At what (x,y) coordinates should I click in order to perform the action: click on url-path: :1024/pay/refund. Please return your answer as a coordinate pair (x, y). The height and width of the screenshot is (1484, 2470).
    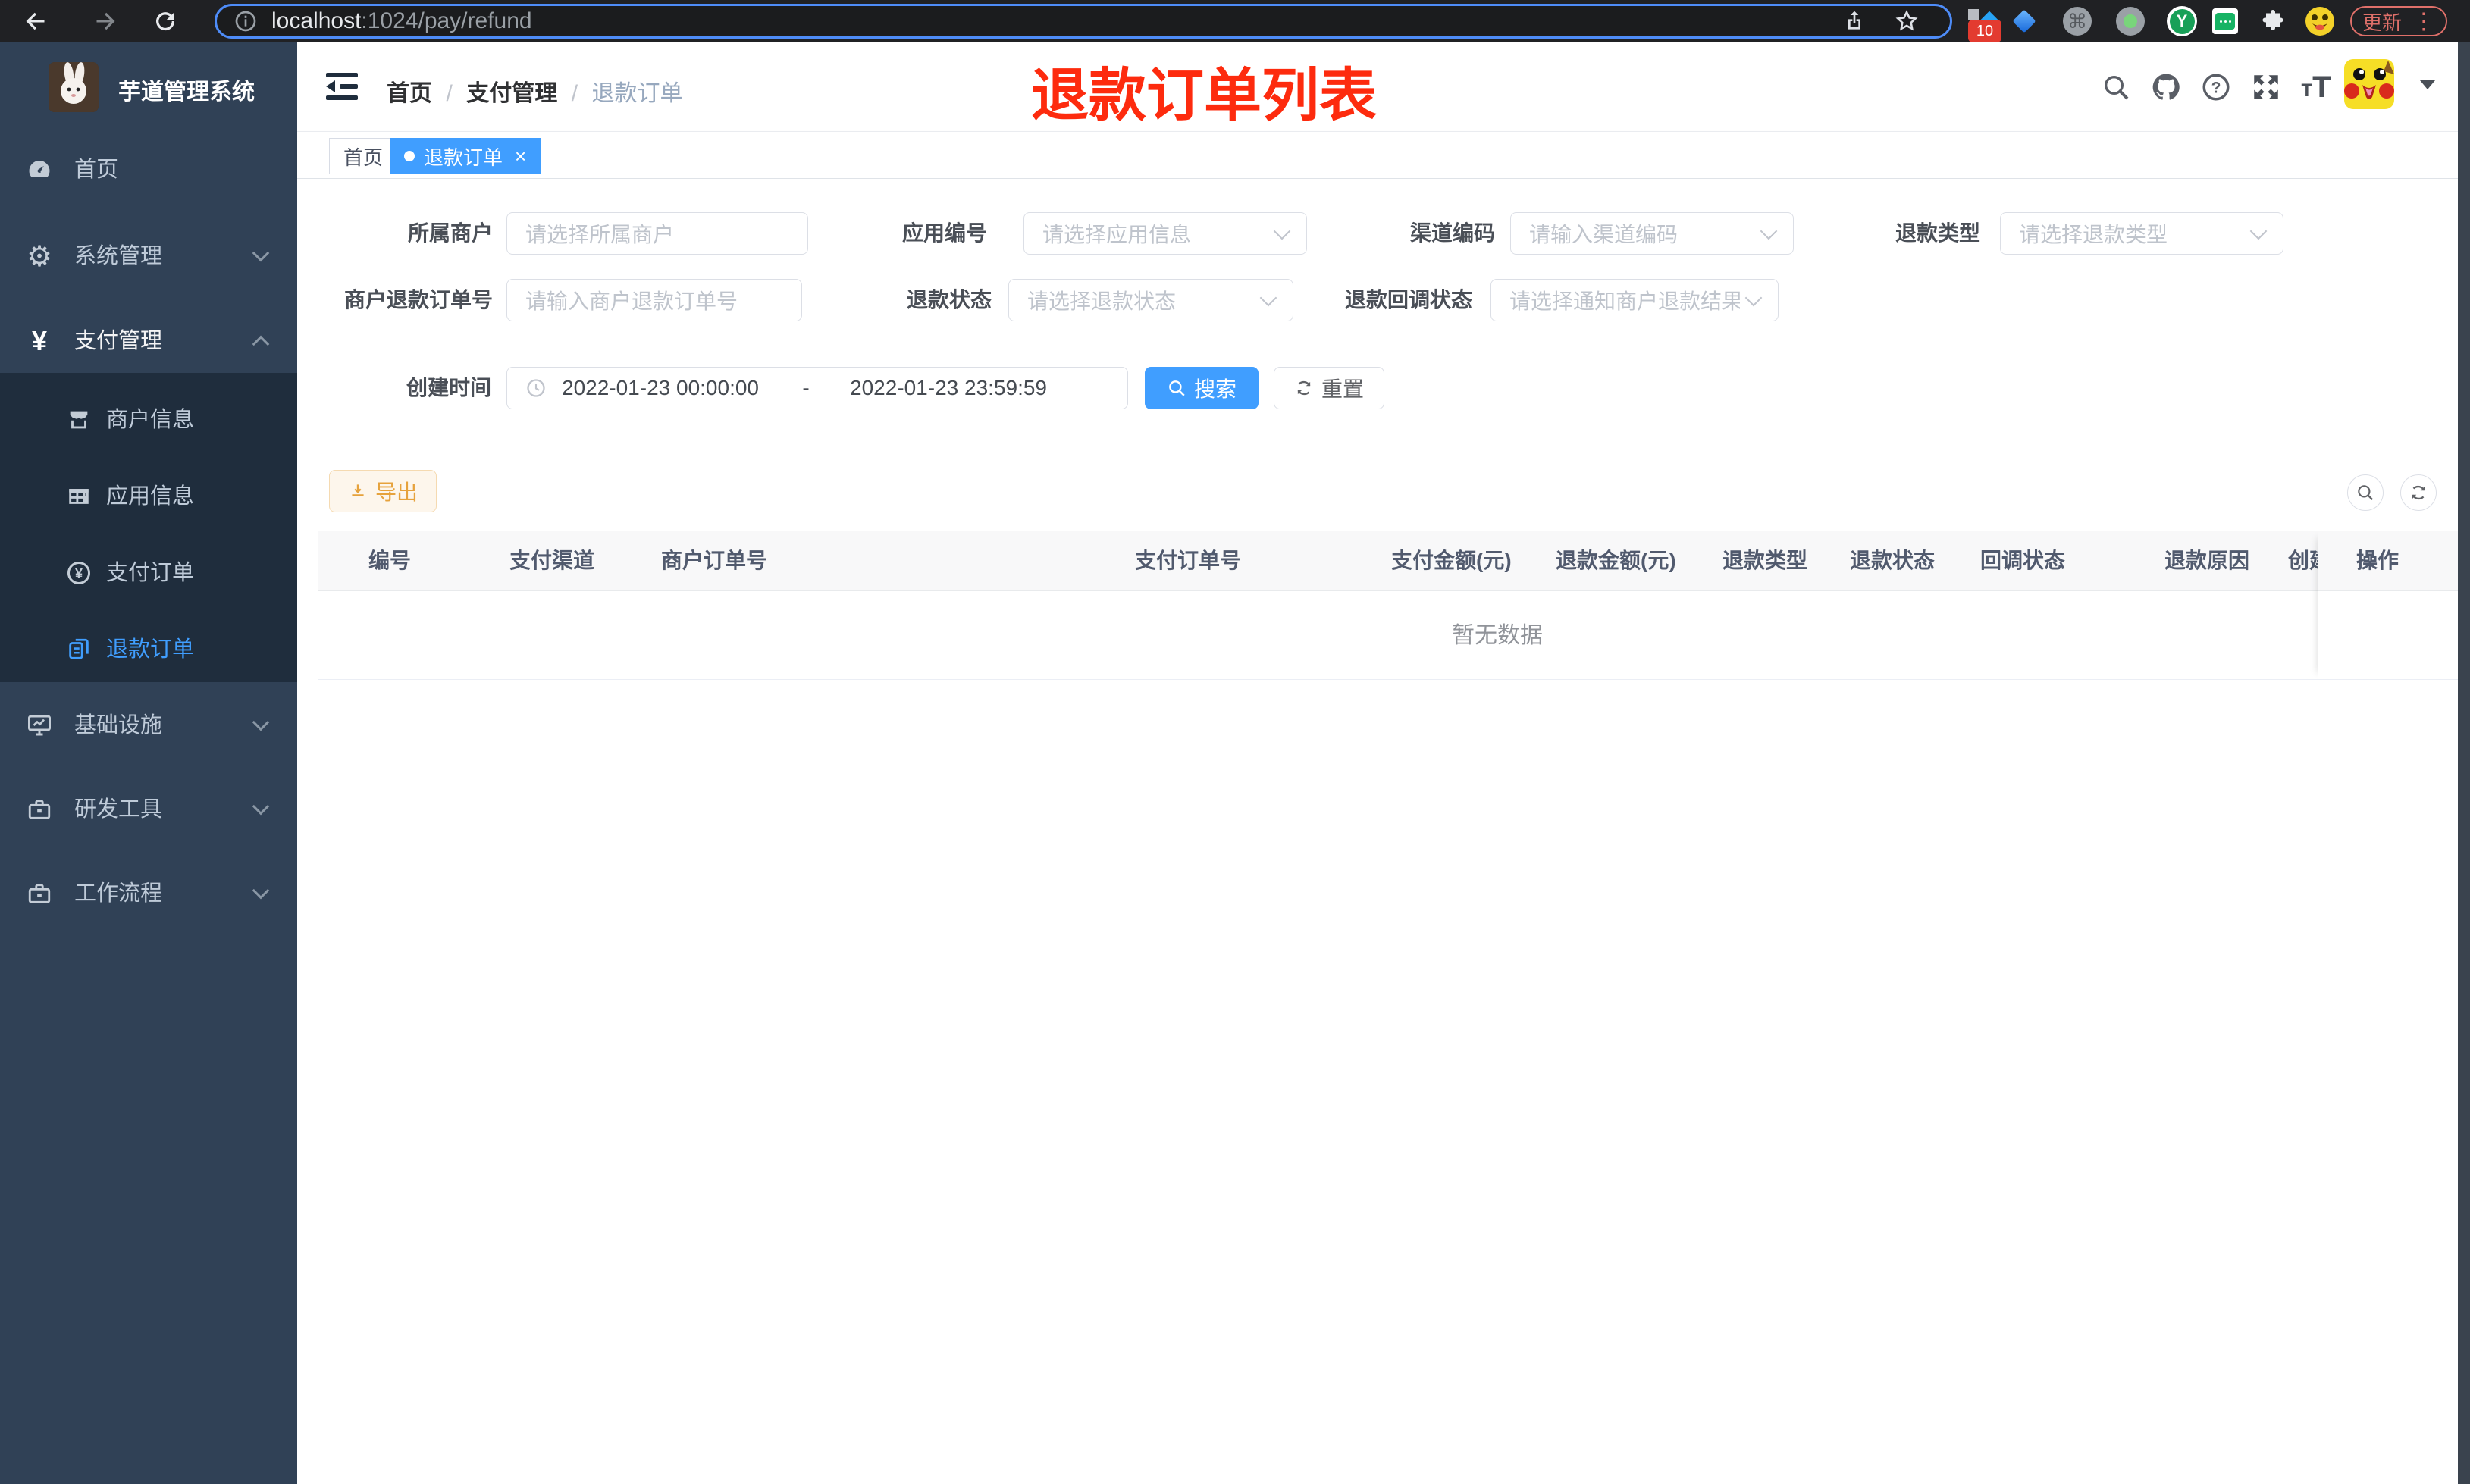
    Looking at the image, I should click on (446, 20).